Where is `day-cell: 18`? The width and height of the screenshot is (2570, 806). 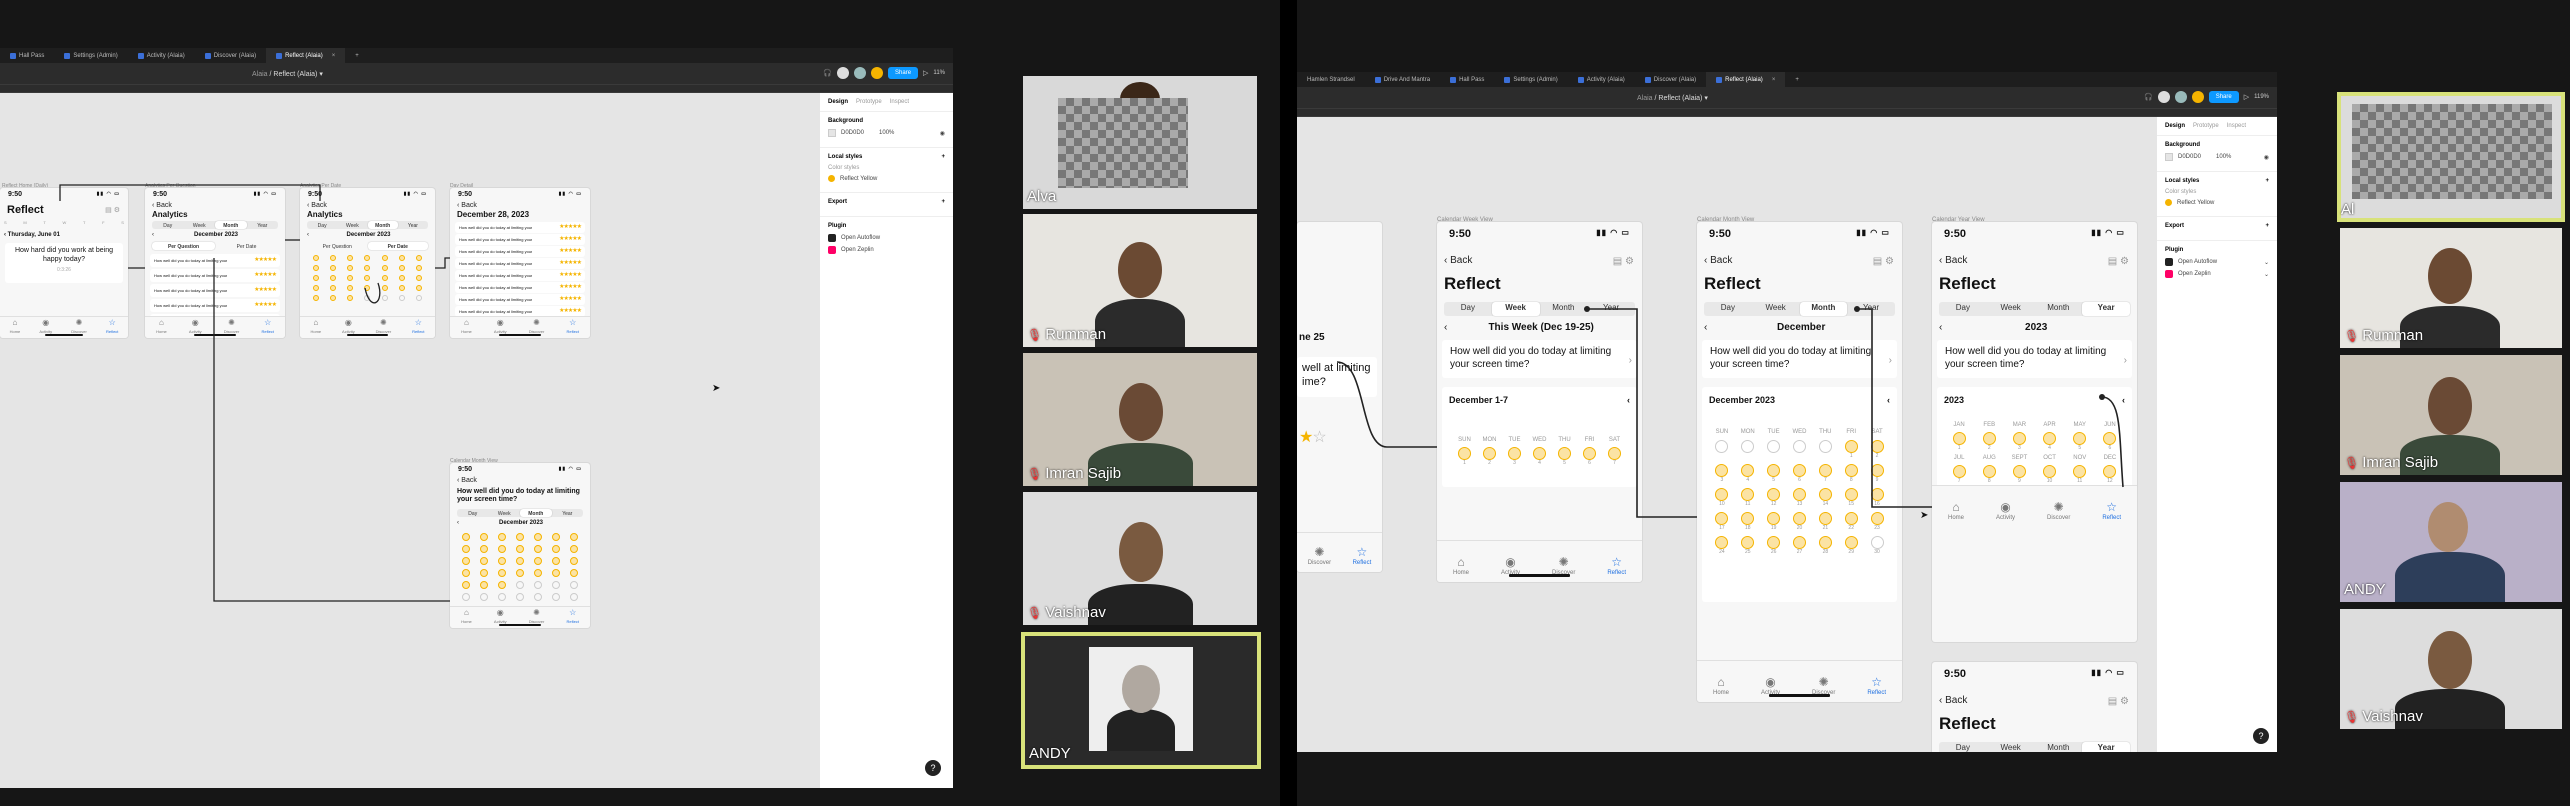 day-cell: 18 is located at coordinates (1748, 521).